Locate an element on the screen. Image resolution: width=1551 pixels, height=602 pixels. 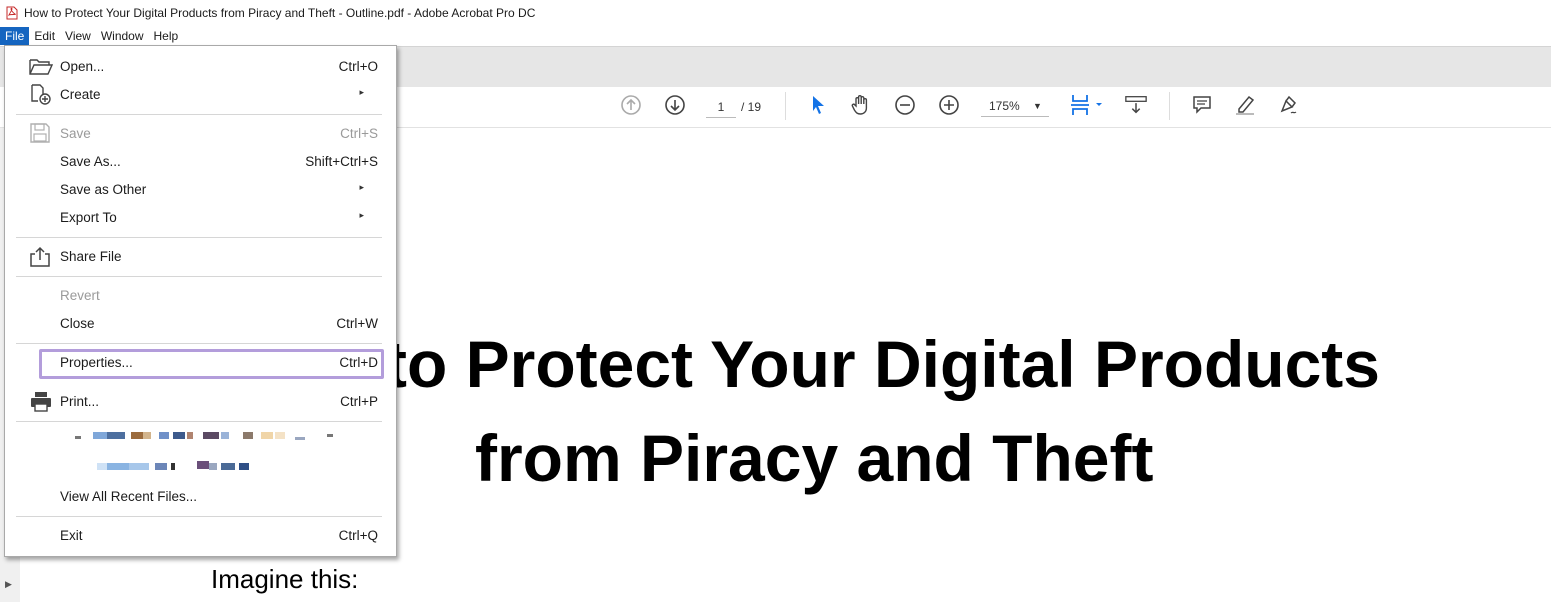
create-pdf-icon is located at coordinates (41, 95).